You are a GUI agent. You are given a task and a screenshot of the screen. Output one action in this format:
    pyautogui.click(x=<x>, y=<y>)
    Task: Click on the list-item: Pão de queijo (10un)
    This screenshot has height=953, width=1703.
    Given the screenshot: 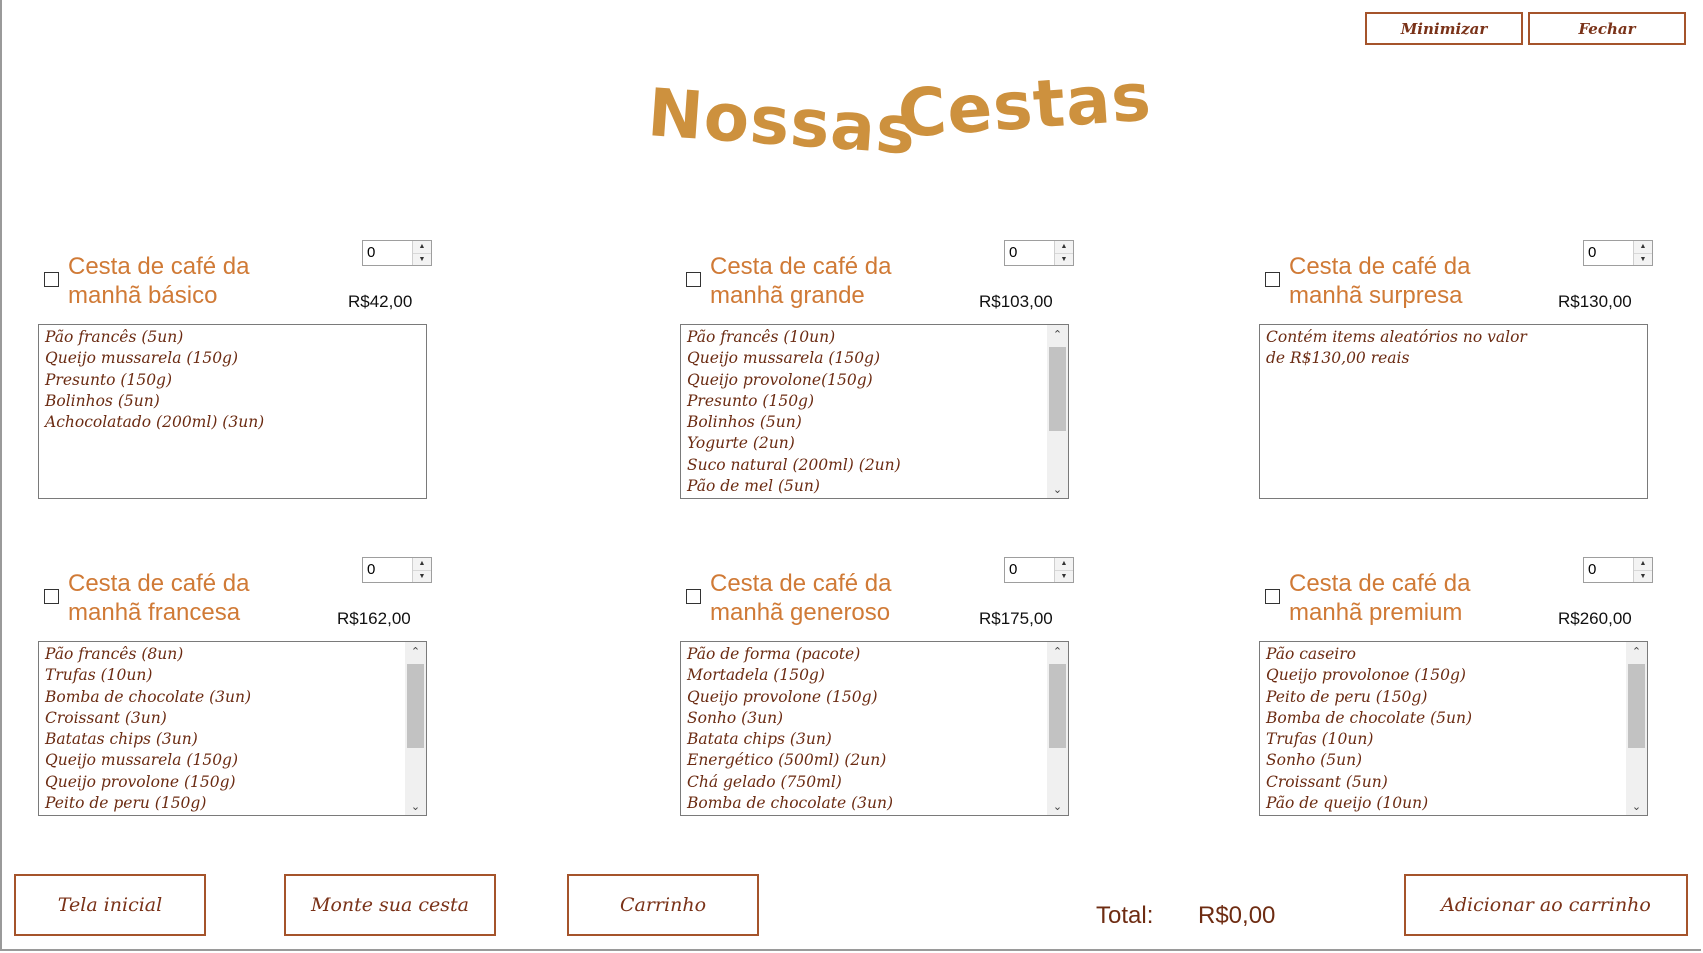 What is the action you would take?
    pyautogui.click(x=1347, y=803)
    